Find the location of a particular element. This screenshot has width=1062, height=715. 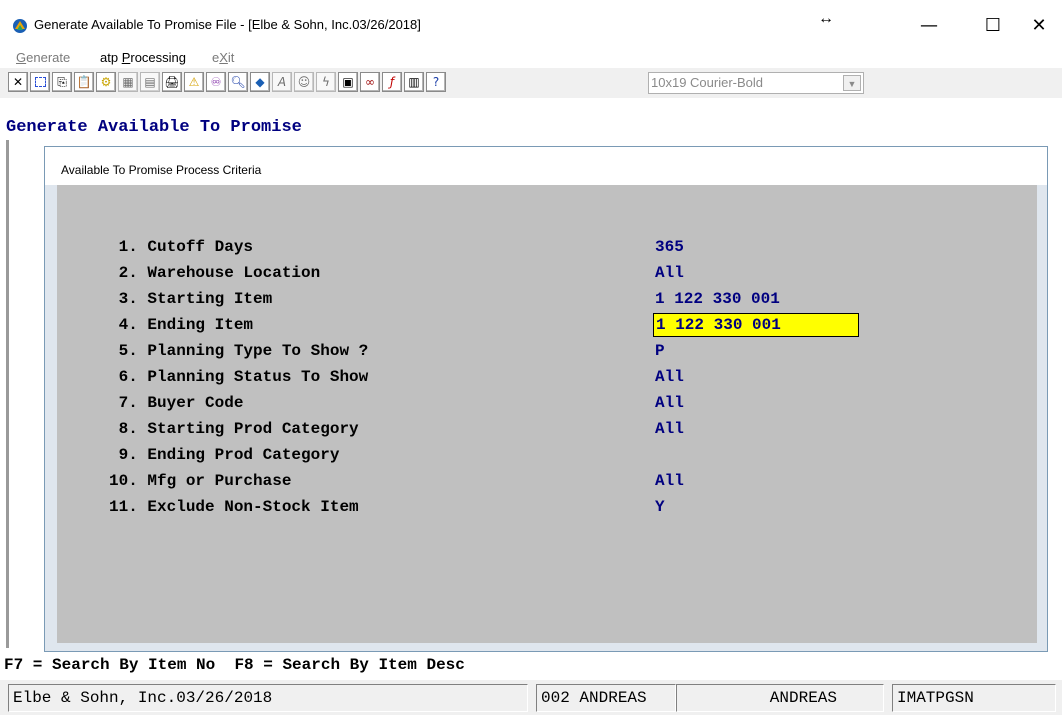

close-button: ✕ is located at coordinates (1039, 26).